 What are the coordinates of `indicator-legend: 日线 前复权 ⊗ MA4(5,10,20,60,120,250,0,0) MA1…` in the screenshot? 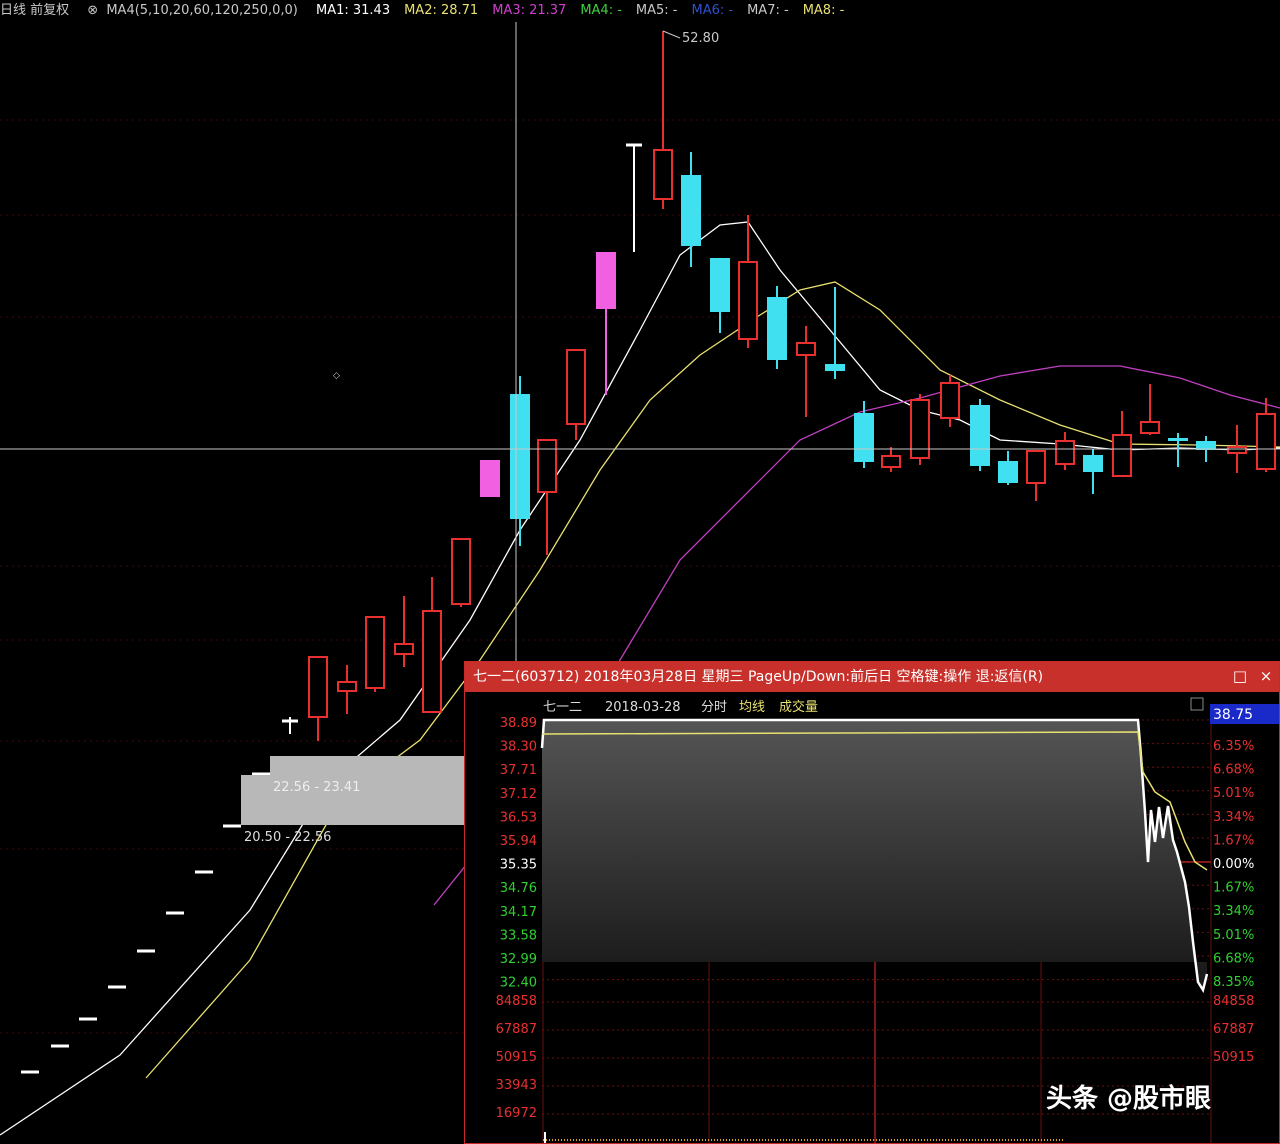 It's located at (640, 11).